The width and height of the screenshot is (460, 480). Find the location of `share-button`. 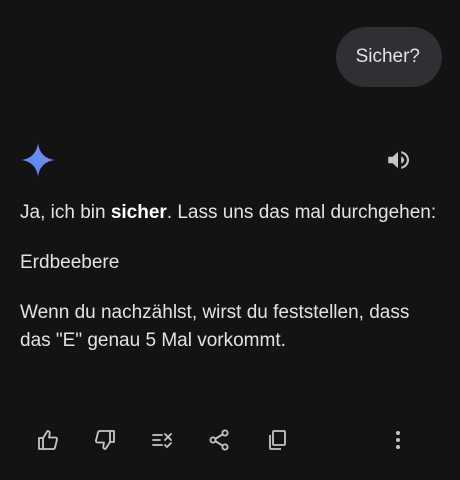

share-button is located at coordinates (219, 440).